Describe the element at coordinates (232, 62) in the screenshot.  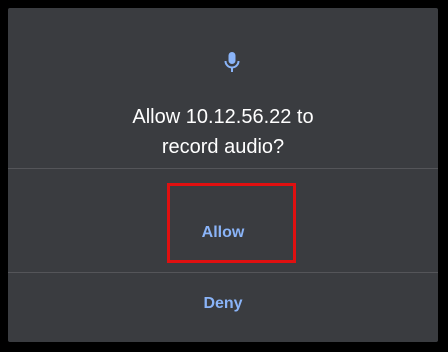
I see `mic-icon` at that location.